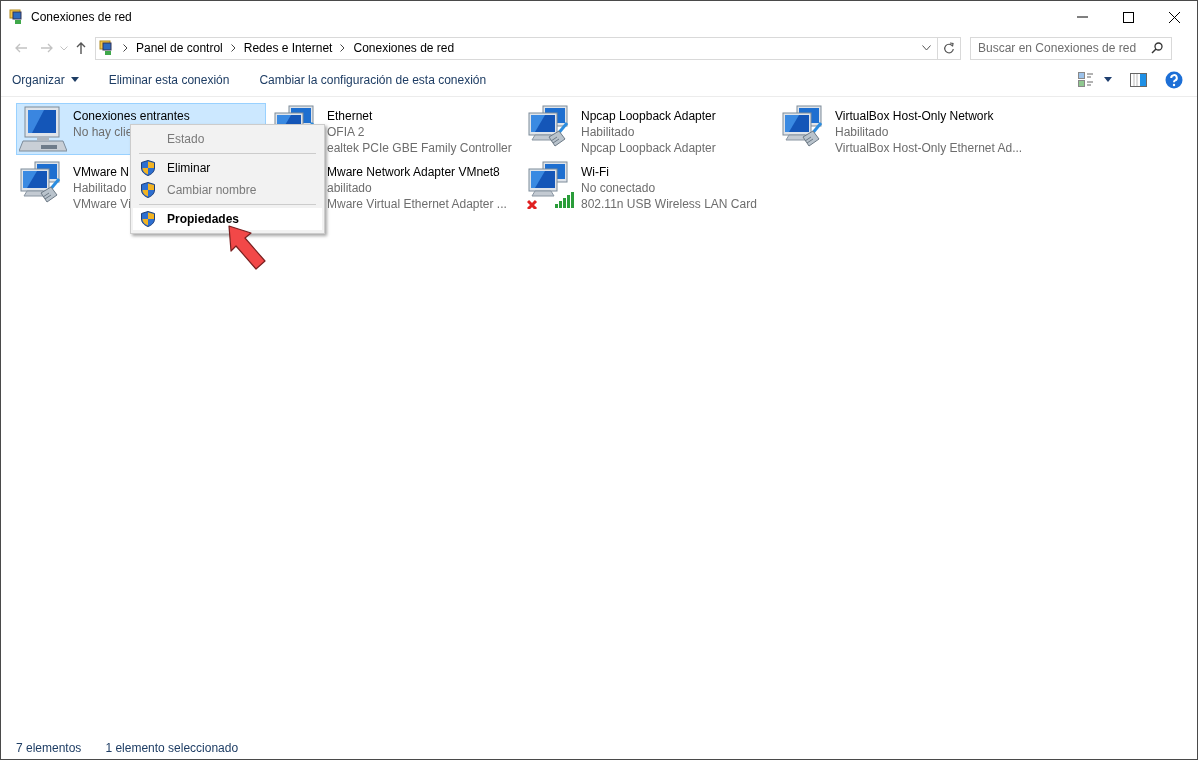 Image resolution: width=1198 pixels, height=760 pixels. Describe the element at coordinates (101, 172) in the screenshot. I see `connection-name: VMware N` at that location.